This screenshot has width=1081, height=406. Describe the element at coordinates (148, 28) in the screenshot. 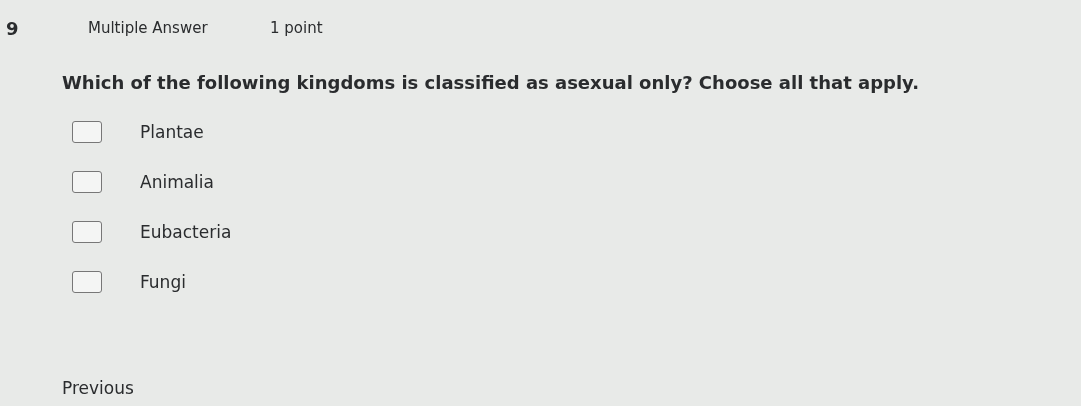

I see `question-type: Multiple Answer` at that location.